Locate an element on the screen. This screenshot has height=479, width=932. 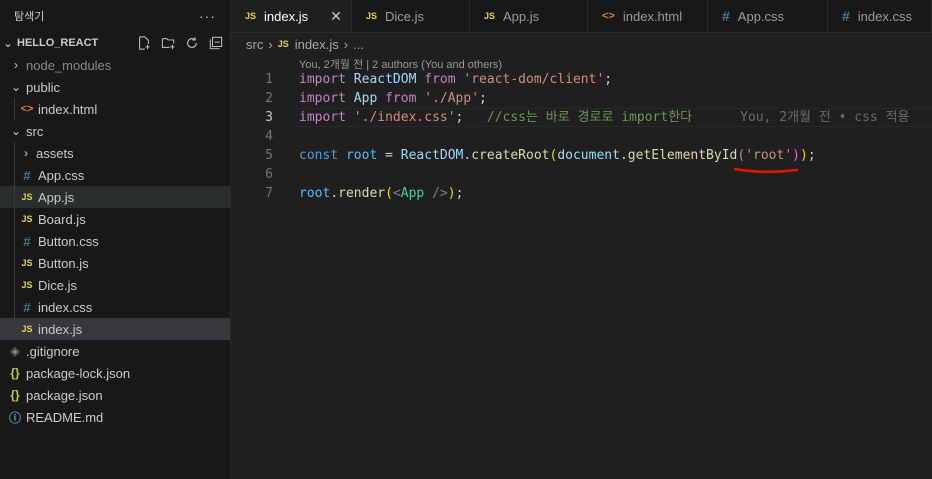
tab-app-js: JS App.js is located at coordinates (529, 16).